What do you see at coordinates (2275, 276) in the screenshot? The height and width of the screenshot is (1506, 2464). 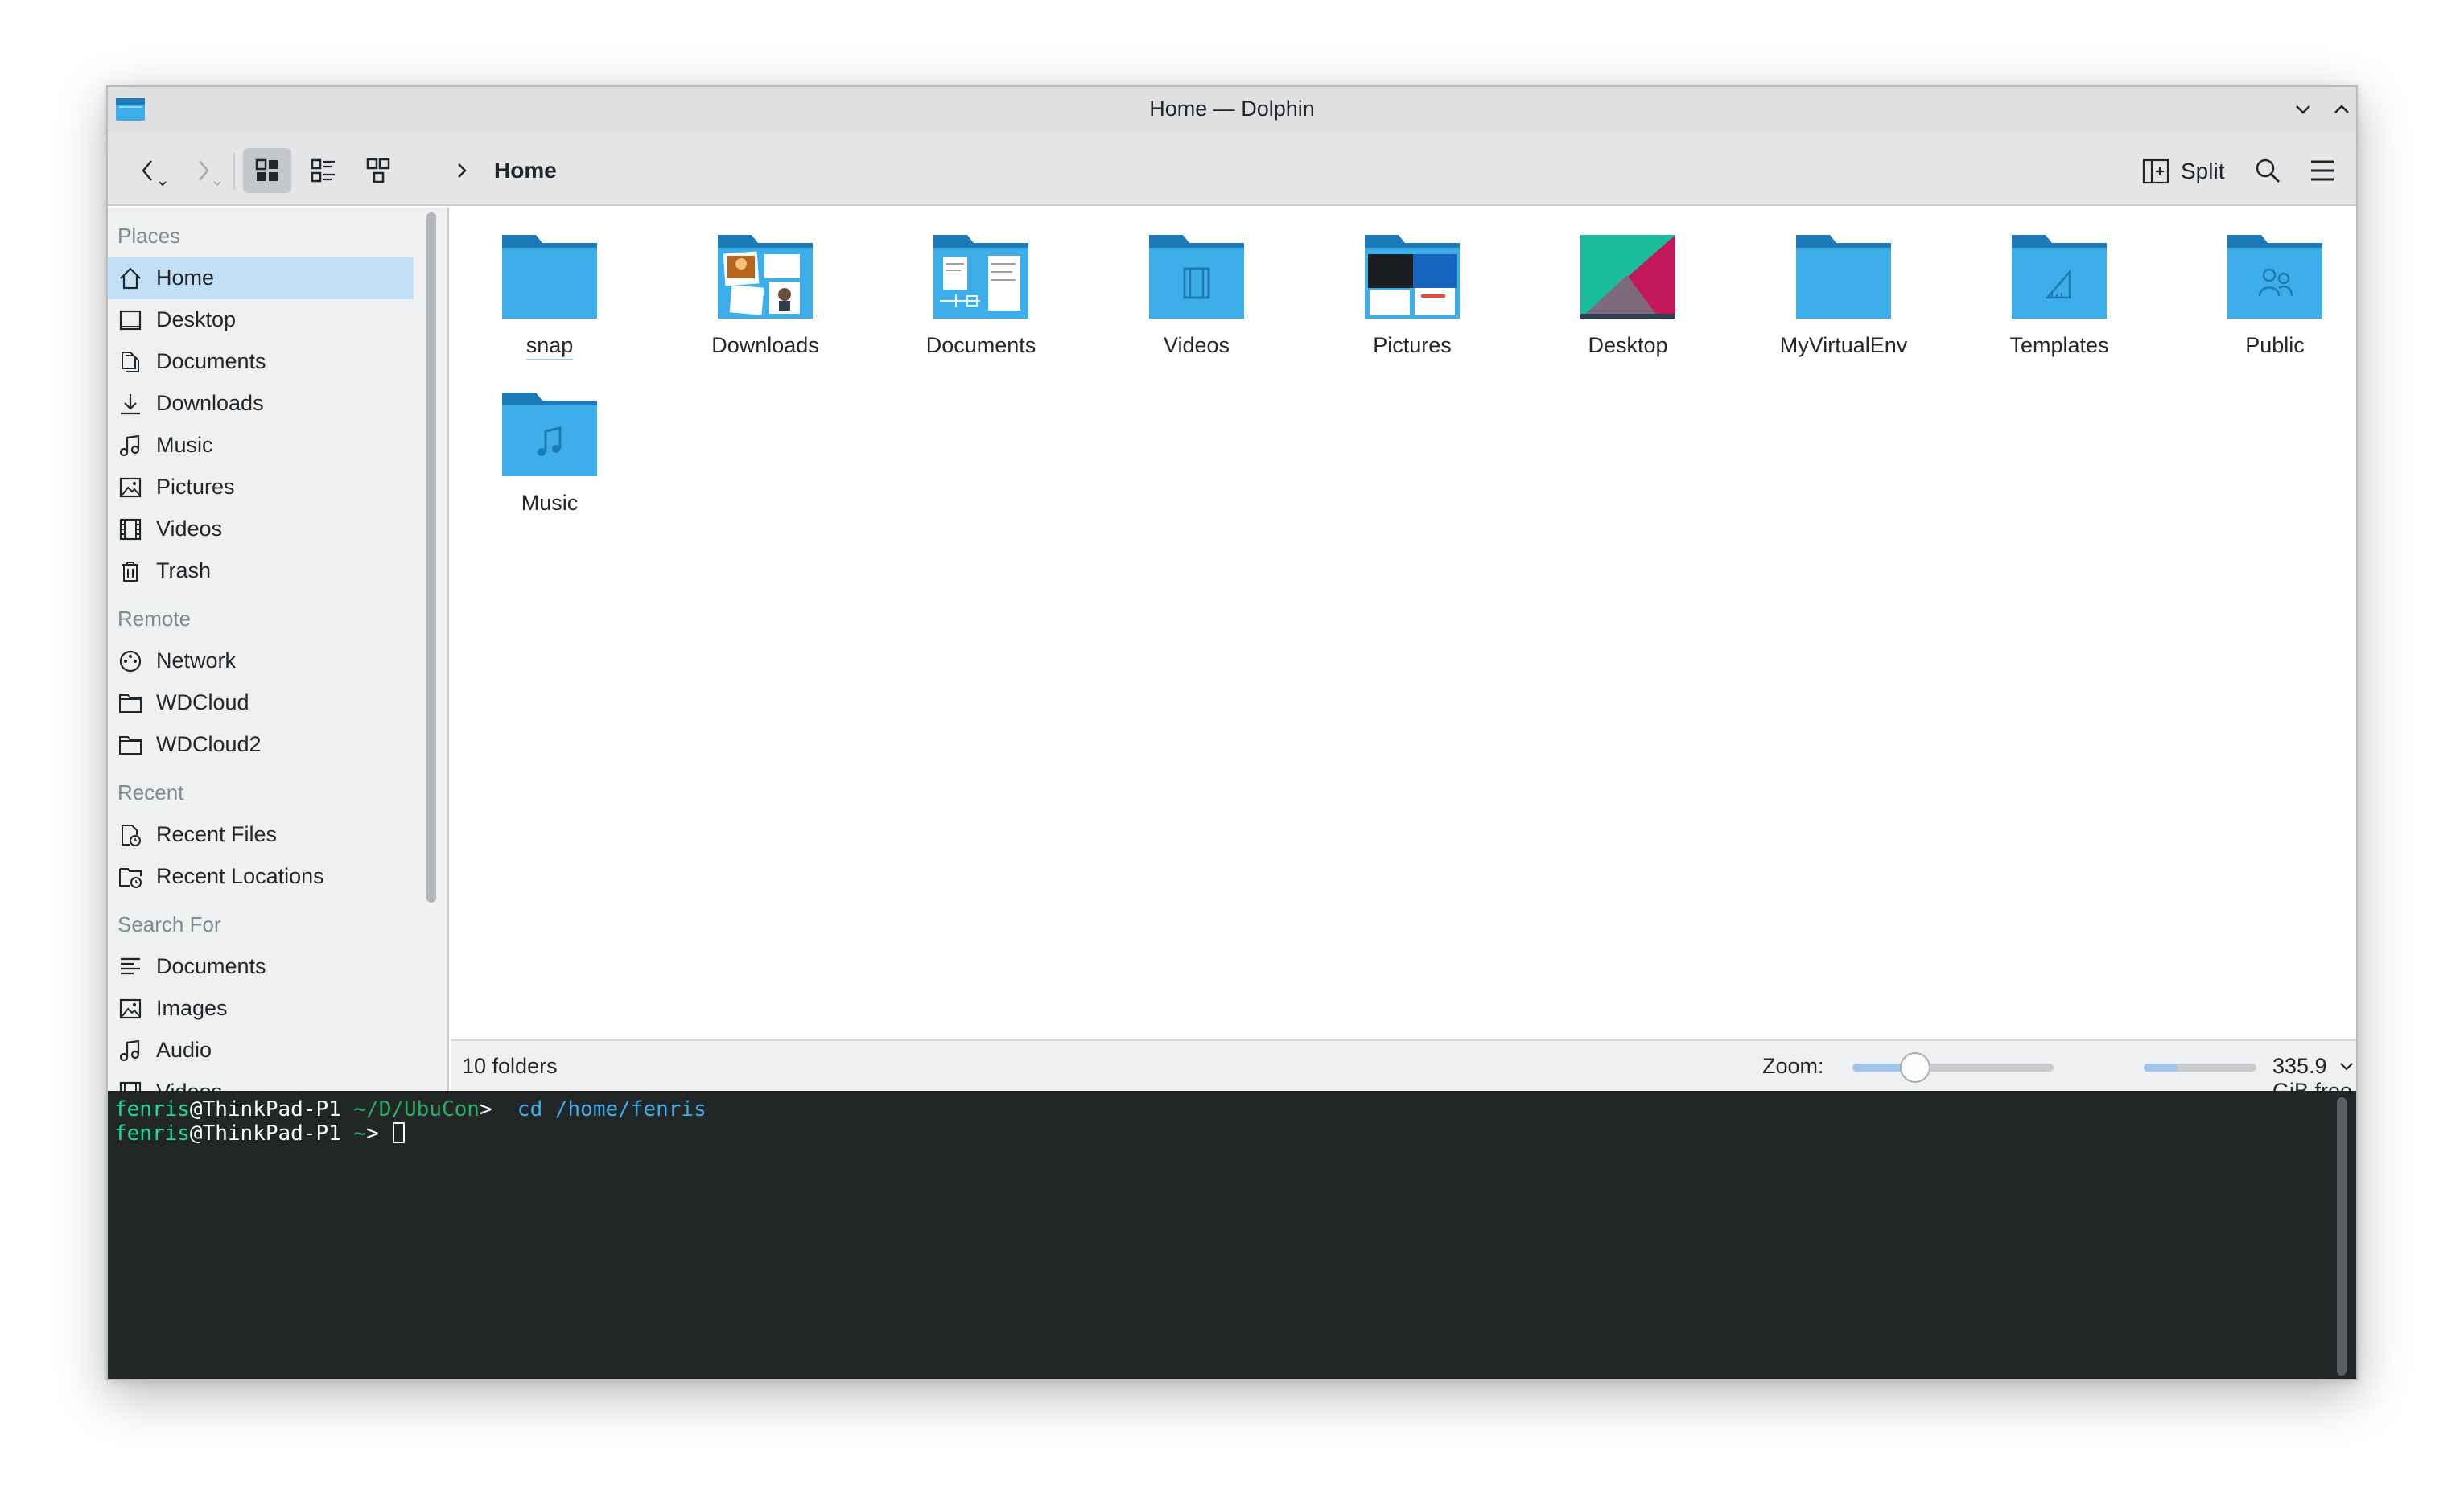 I see `folder-public-icon` at bounding box center [2275, 276].